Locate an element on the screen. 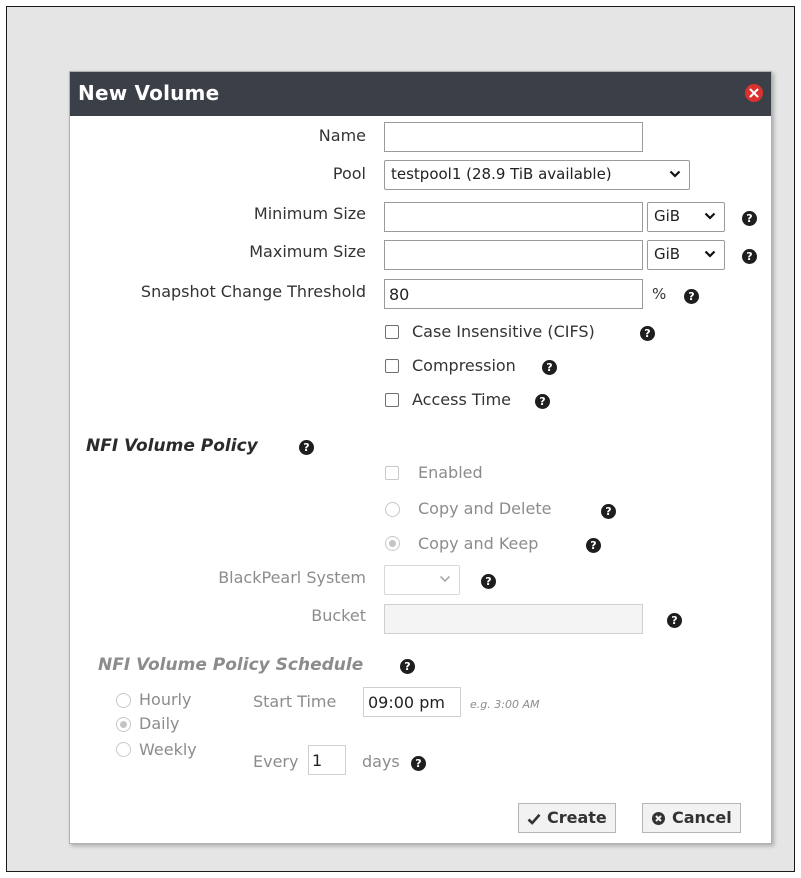 The height and width of the screenshot is (878, 801). maximum-size-input is located at coordinates (513, 255).